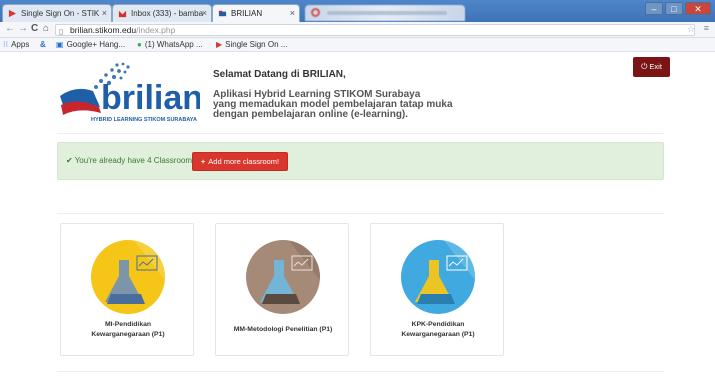 Image resolution: width=715 pixels, height=384 pixels. What do you see at coordinates (128, 330) in the screenshot?
I see `classroom-title: MI-Pendidikan Kewarganegaraan (P1)` at bounding box center [128, 330].